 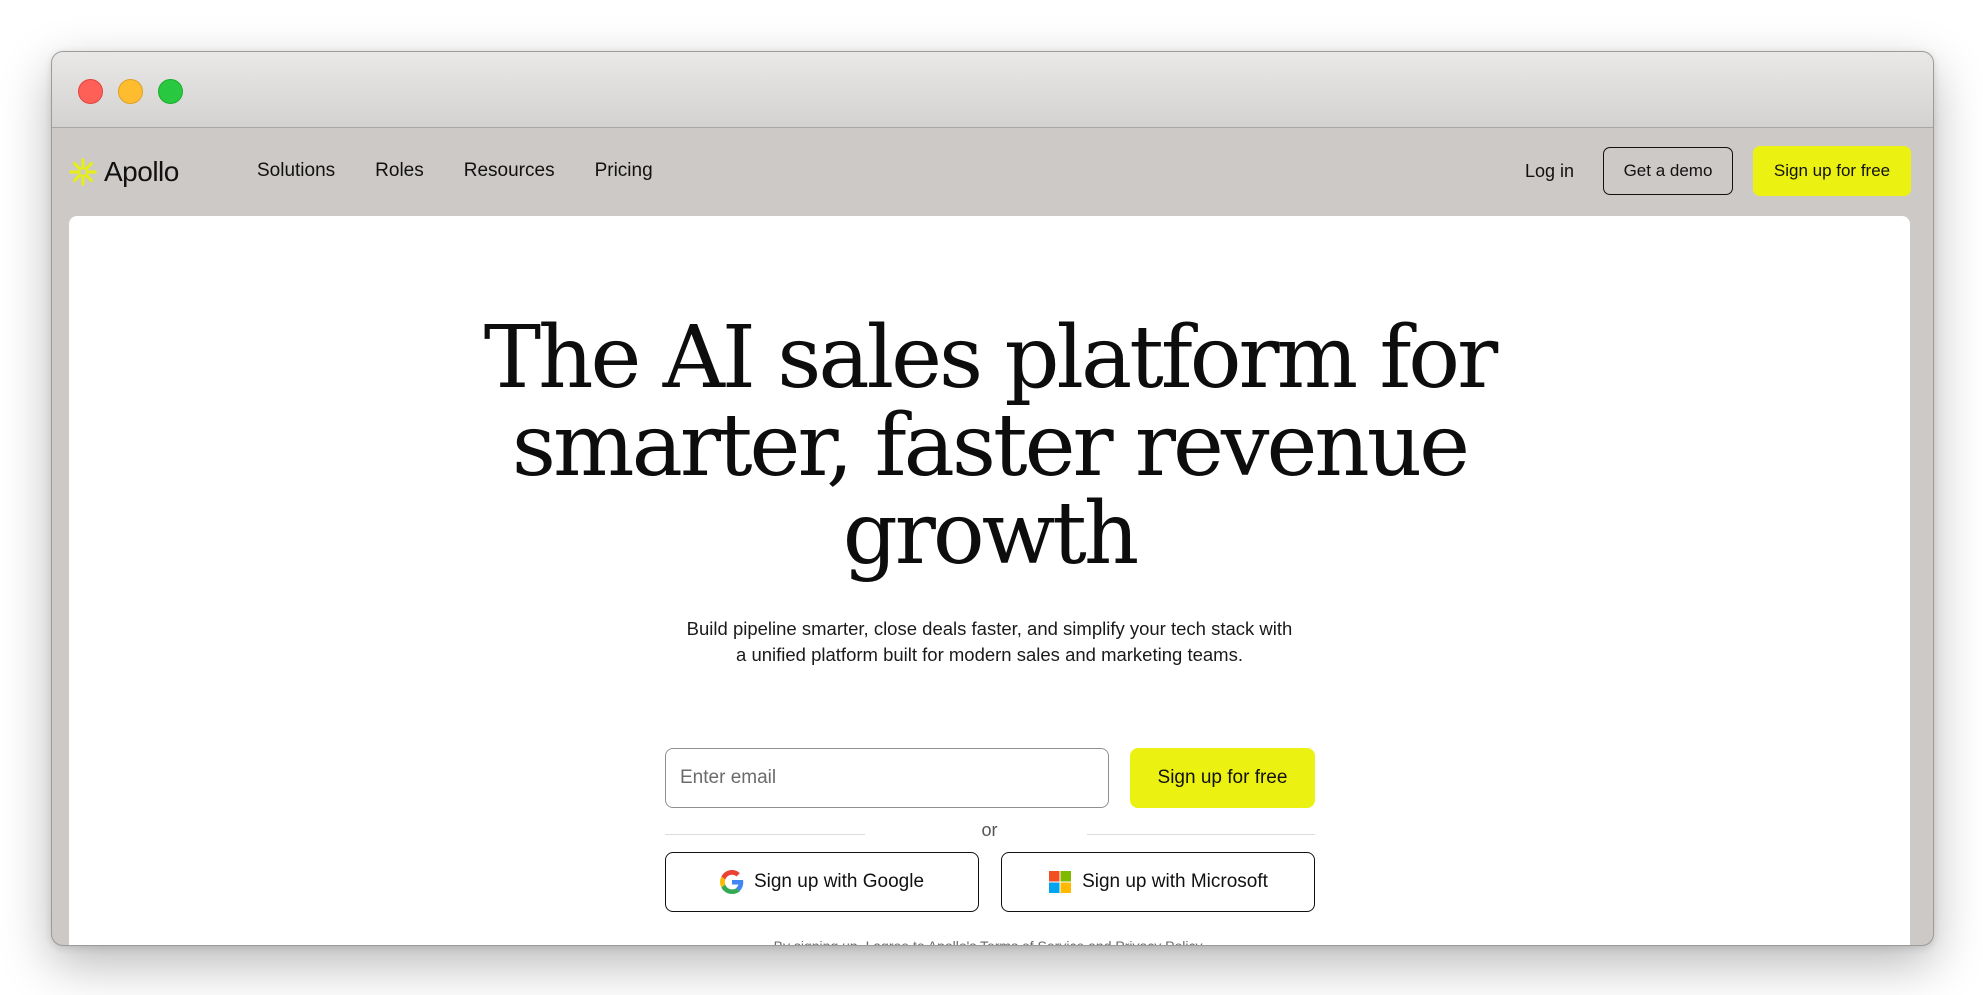 I want to click on nav-roles: Roles, so click(x=399, y=171).